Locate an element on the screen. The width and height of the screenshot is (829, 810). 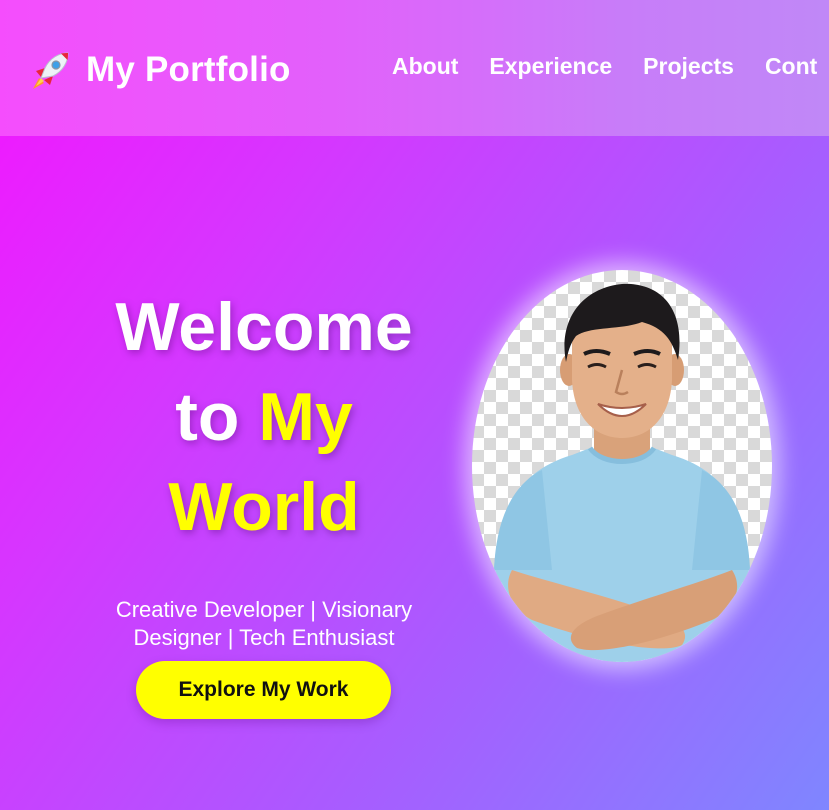
brand: My Portfolio is located at coordinates (160, 70).